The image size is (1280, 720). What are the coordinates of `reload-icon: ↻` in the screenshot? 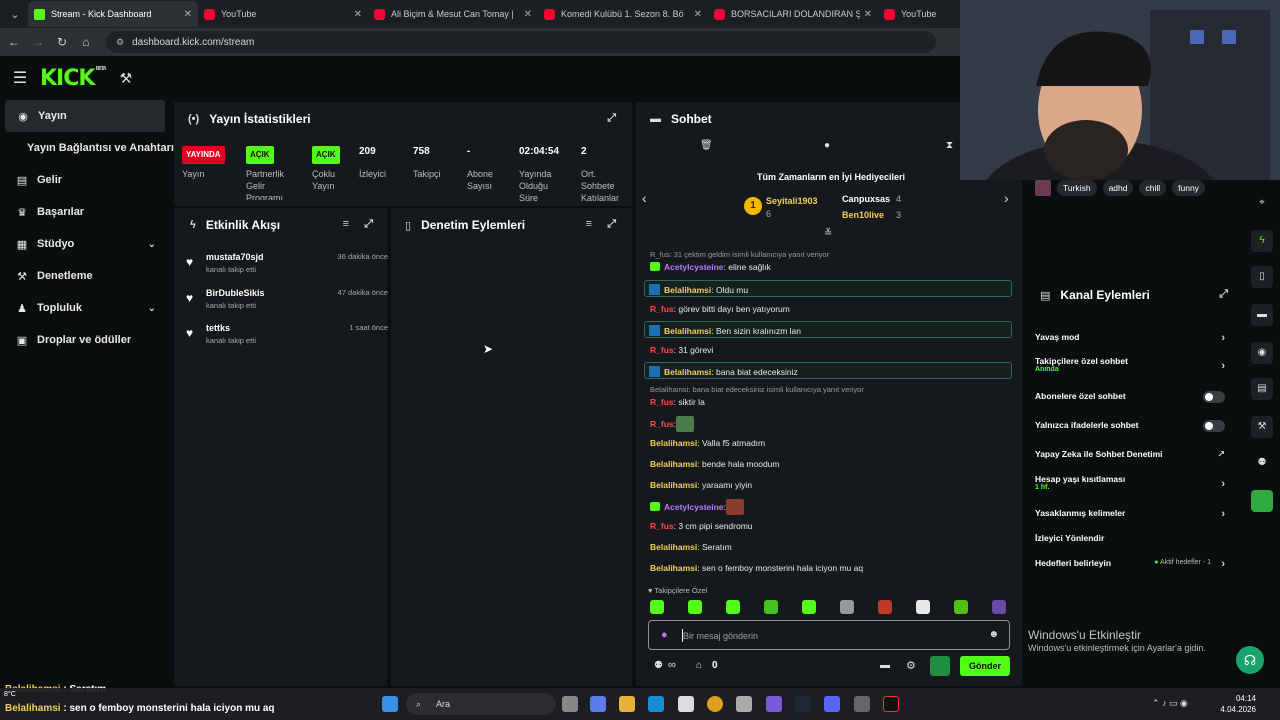 It's located at (62, 42).